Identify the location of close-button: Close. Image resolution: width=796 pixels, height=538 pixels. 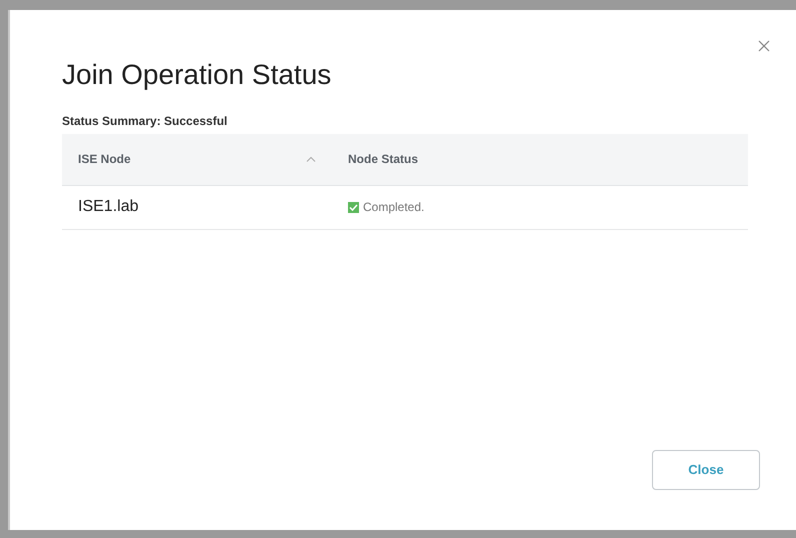
(706, 470).